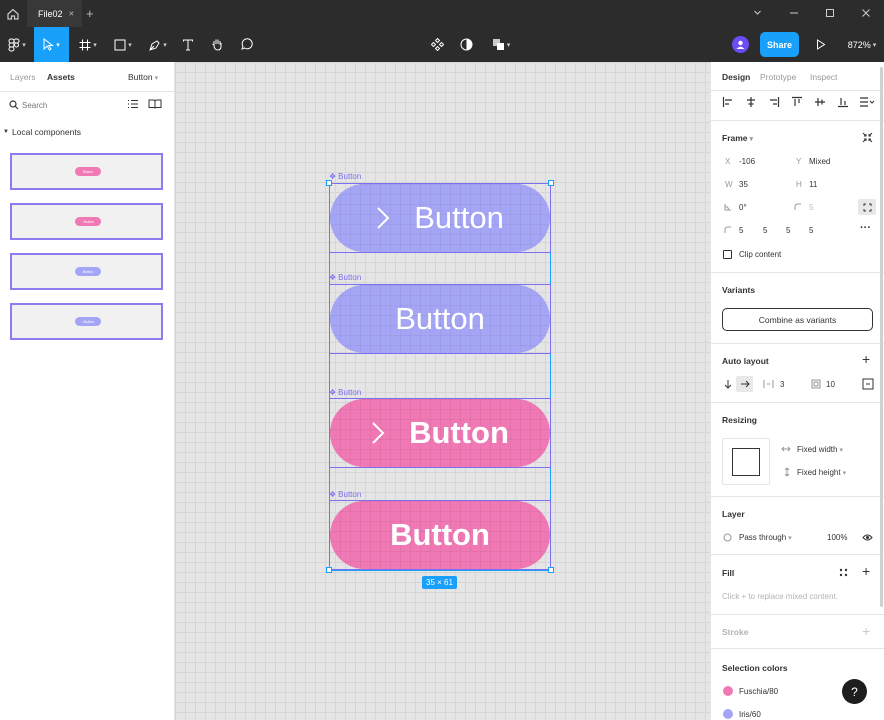 The width and height of the screenshot is (884, 720). What do you see at coordinates (17, 44) in the screenshot?
I see `main-menu-button: ▾` at bounding box center [17, 44].